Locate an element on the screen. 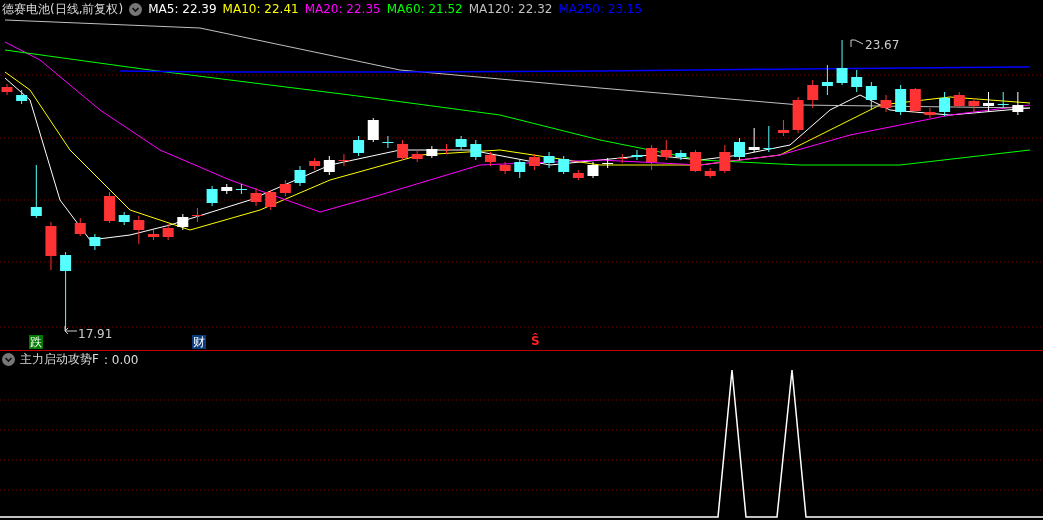 The image size is (1043, 520). moving-average-label: MA10: 22.41 is located at coordinates (260, 9).